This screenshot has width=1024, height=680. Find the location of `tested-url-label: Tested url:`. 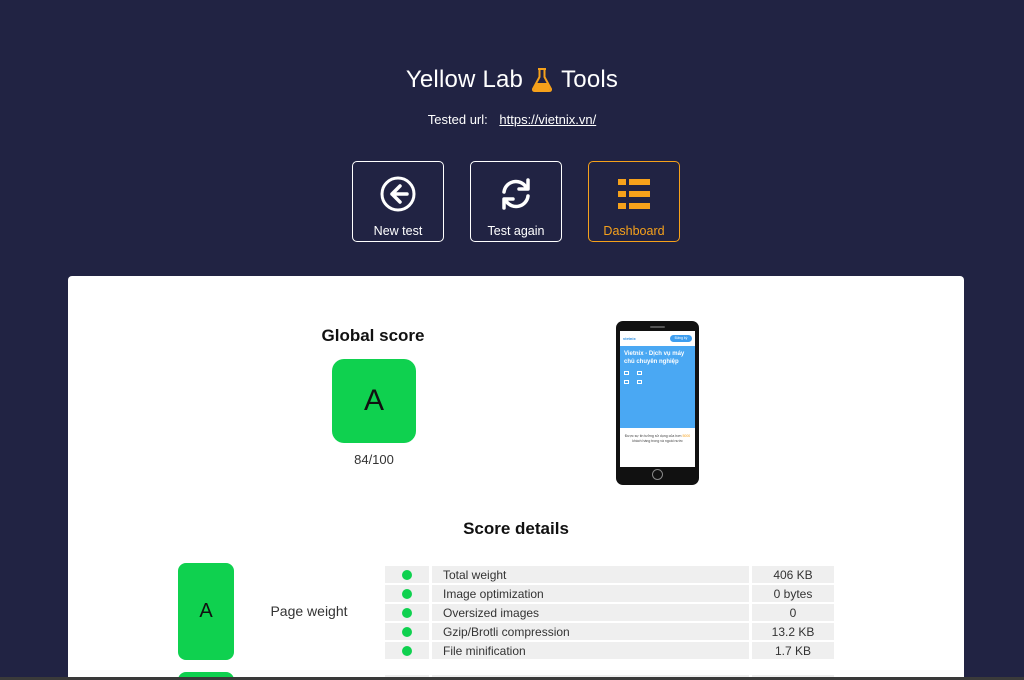

tested-url-label: Tested url: is located at coordinates (457, 119).